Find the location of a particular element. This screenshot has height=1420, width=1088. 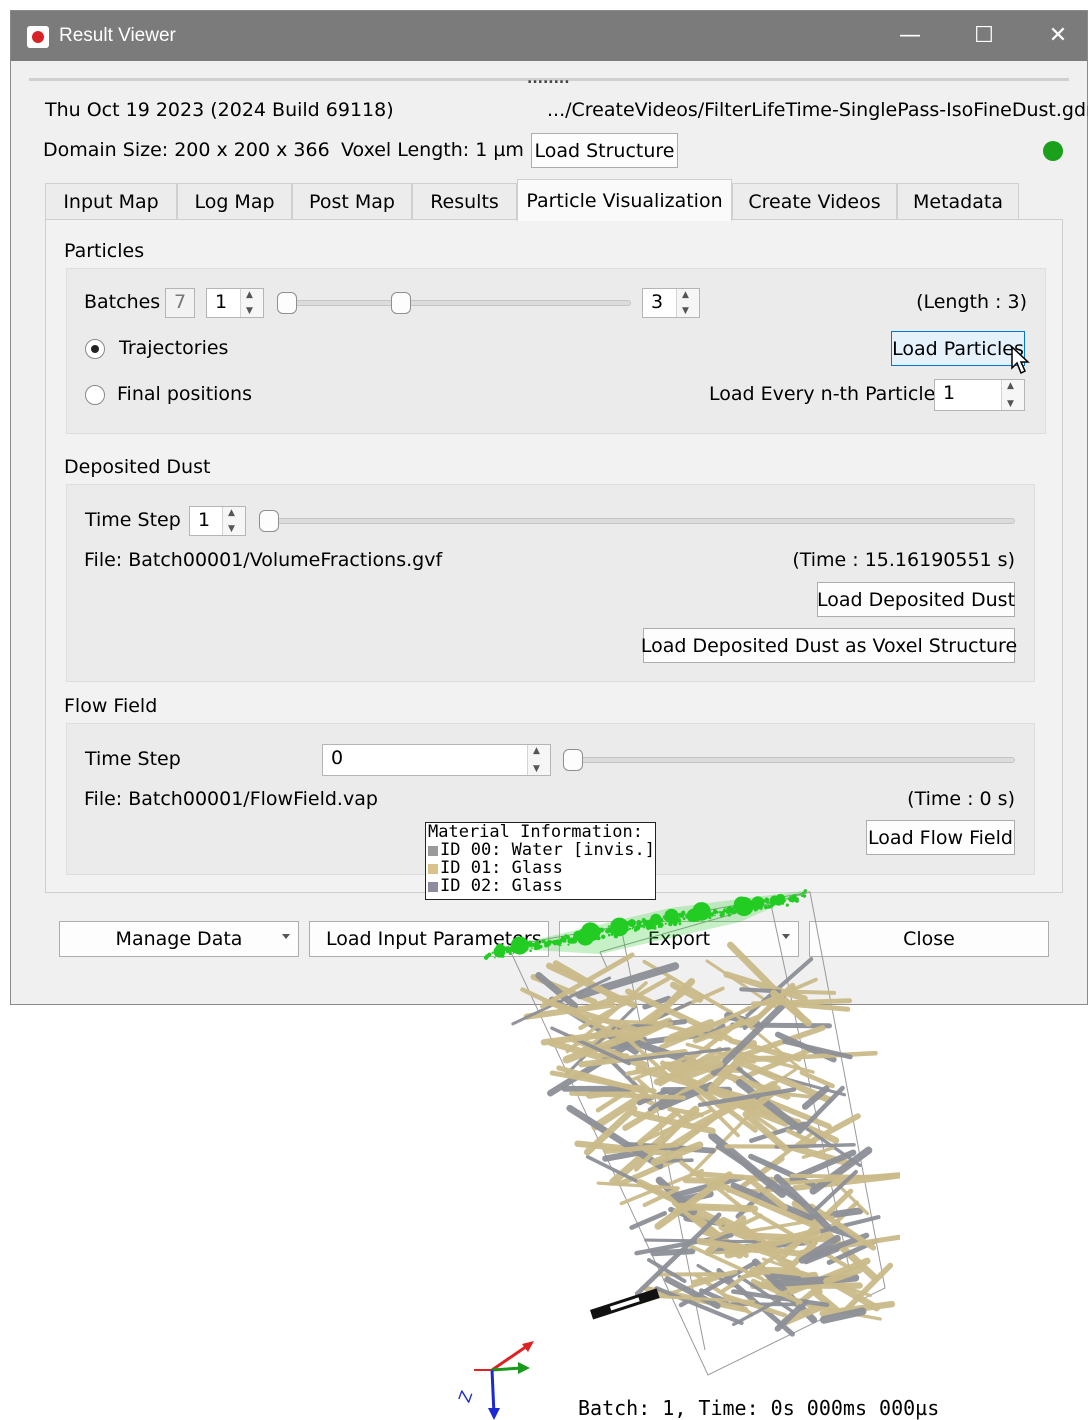

mouse-cursor-icon is located at coordinates (1022, 361).